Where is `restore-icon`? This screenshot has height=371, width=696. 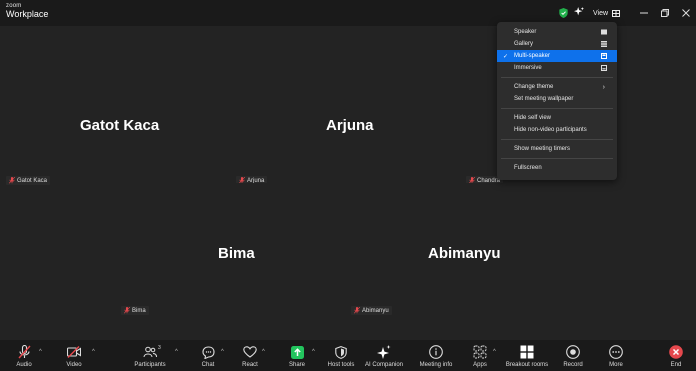
restore-icon is located at coordinates (665, 13).